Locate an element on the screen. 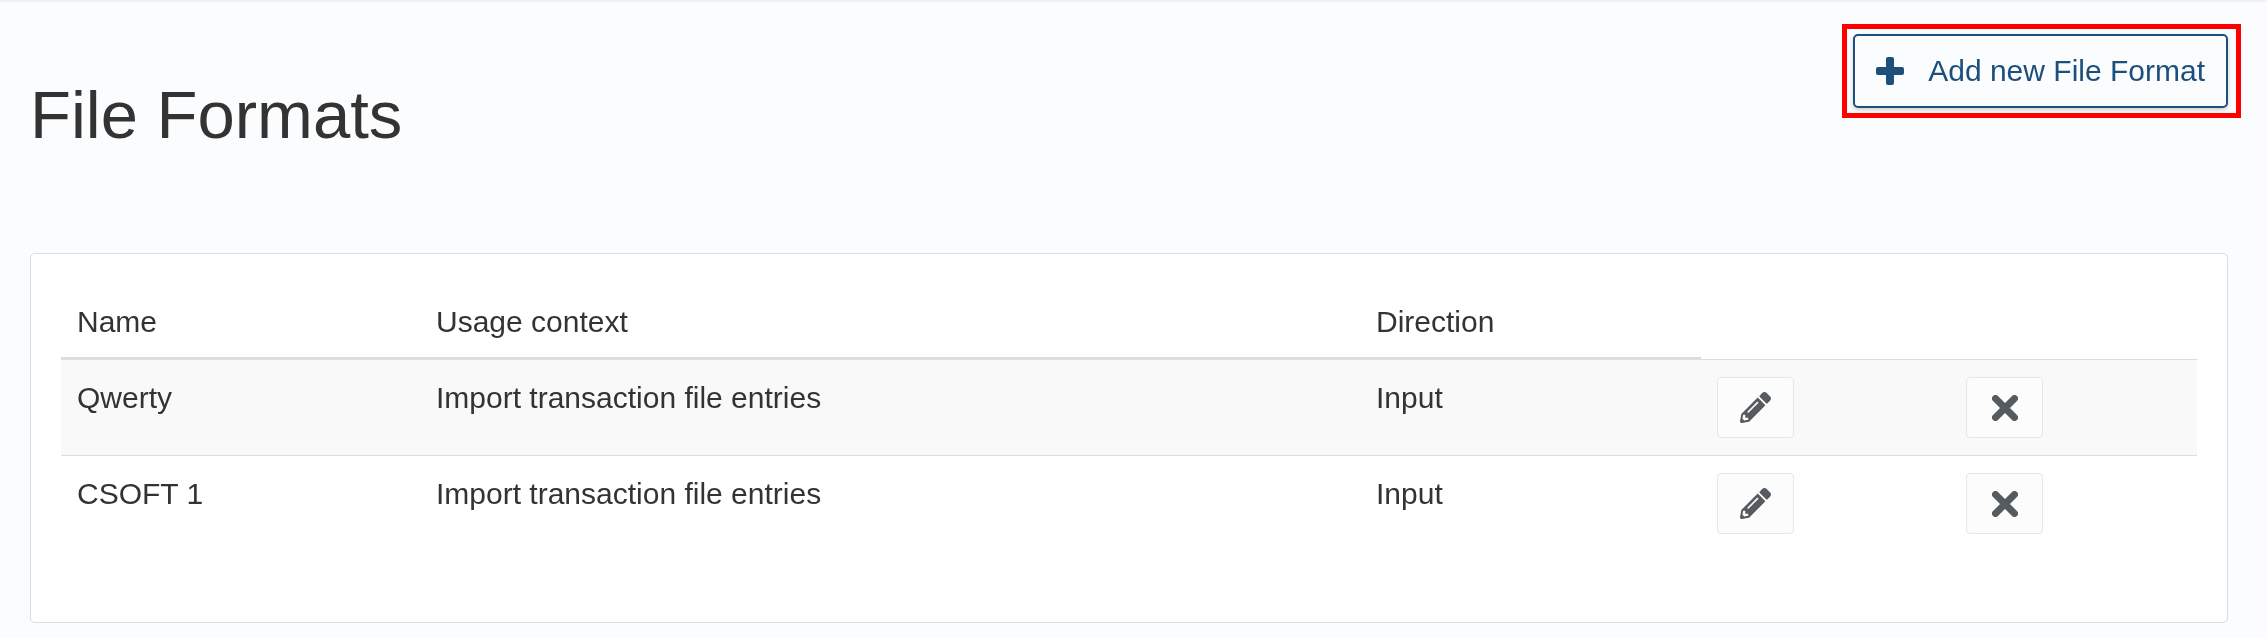 Image resolution: width=2267 pixels, height=638 pixels. table-cell: Import transaction file entries is located at coordinates (890, 503).